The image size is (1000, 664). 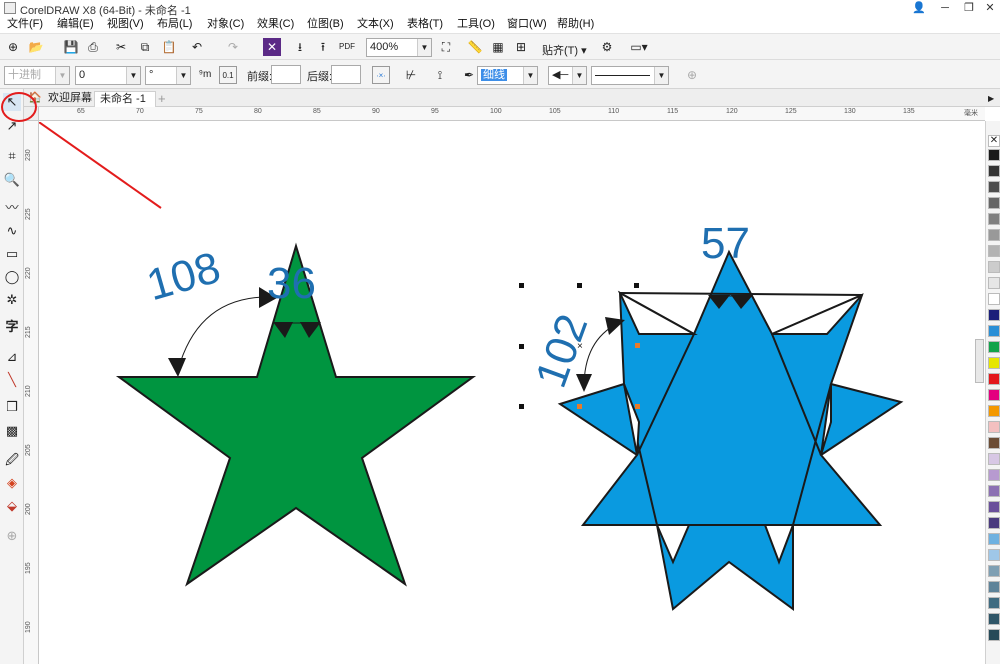 What do you see at coordinates (12, 231) in the screenshot?
I see `artistic-media-icon: ∿` at bounding box center [12, 231].